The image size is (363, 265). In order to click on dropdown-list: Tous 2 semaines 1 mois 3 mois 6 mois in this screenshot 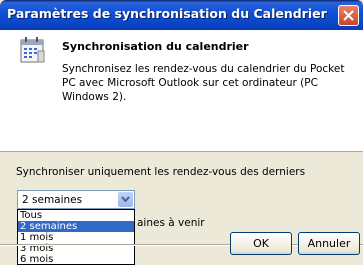, I will do `click(76, 237)`.